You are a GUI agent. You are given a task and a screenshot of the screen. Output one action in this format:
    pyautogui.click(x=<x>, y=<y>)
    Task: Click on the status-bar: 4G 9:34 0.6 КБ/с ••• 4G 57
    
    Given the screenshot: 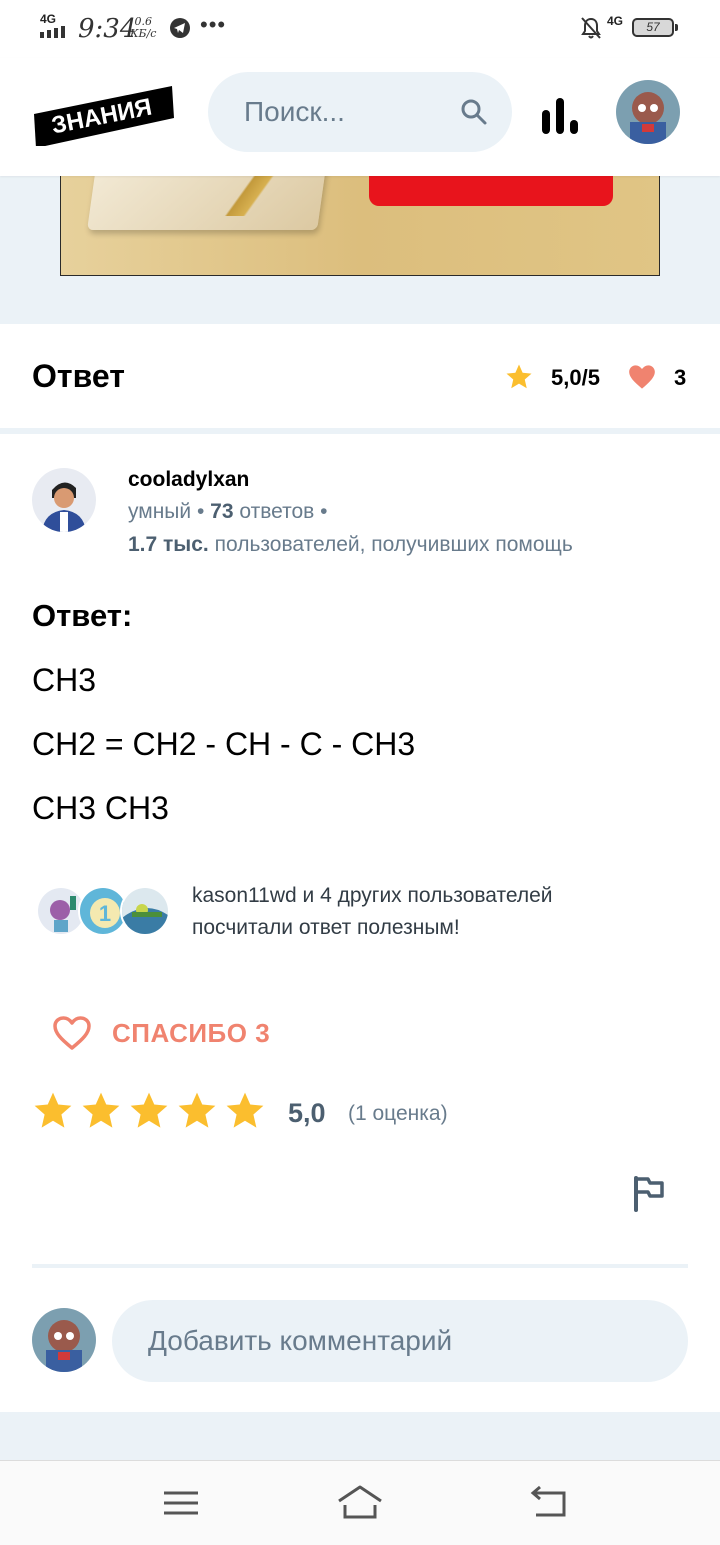 What is the action you would take?
    pyautogui.click(x=360, y=29)
    